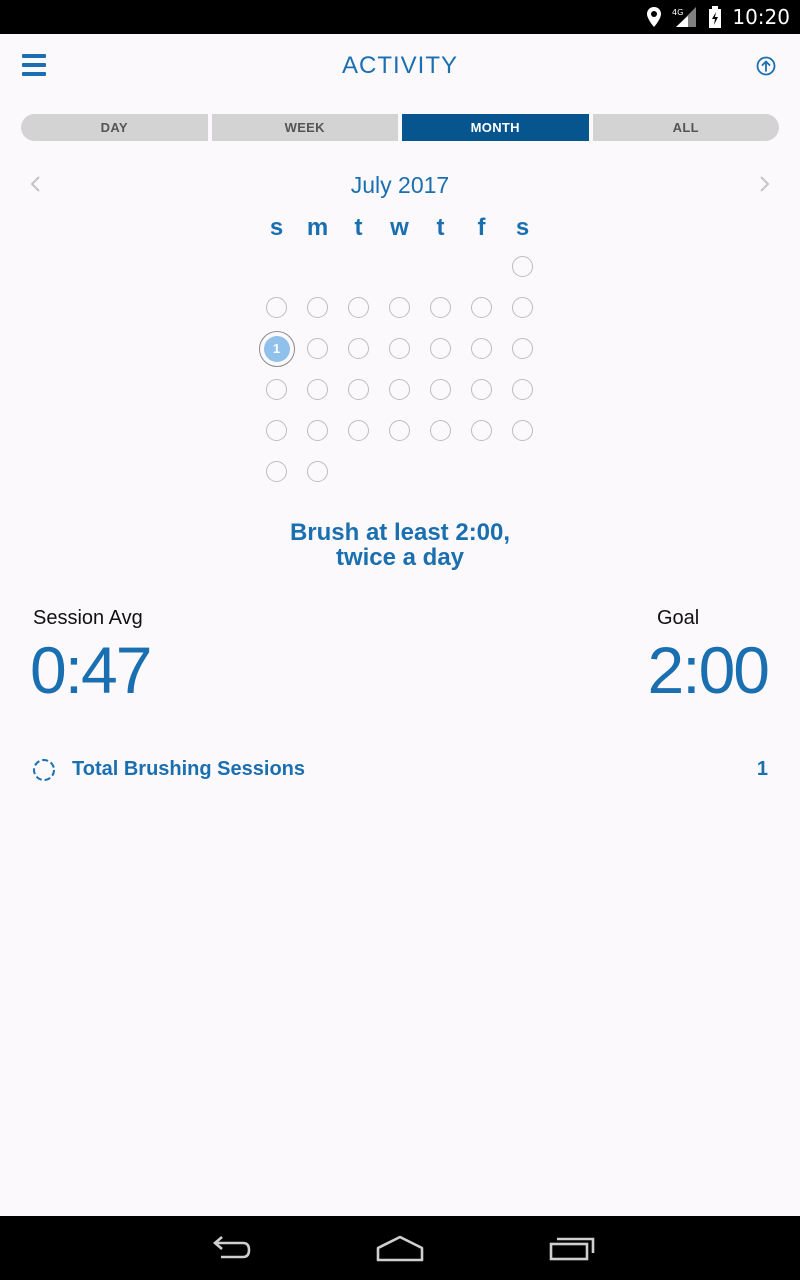  Describe the element at coordinates (276, 227) in the screenshot. I see `weekday-label: s` at that location.